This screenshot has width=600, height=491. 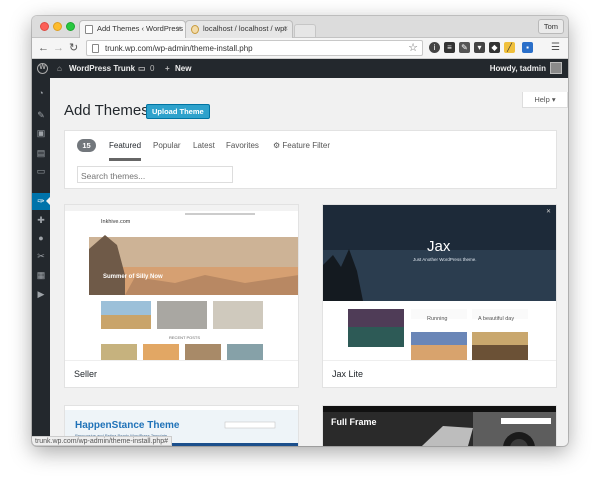 I want to click on feature-filter-label: Feature Filter, so click(x=306, y=145).